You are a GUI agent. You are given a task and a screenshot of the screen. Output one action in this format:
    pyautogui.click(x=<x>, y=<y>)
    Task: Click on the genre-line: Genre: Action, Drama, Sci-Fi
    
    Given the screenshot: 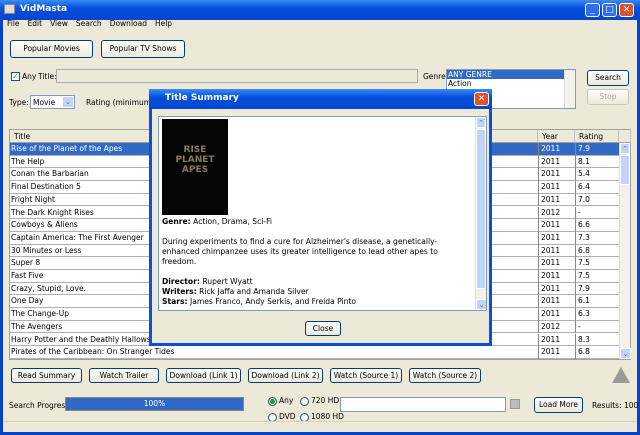 What is the action you would take?
    pyautogui.click(x=217, y=221)
    